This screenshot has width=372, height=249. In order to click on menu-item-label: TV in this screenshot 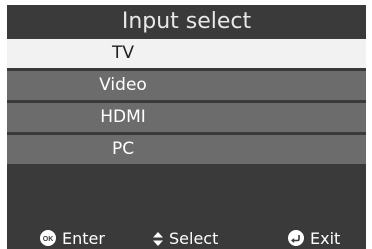, I will do `click(122, 53)`.